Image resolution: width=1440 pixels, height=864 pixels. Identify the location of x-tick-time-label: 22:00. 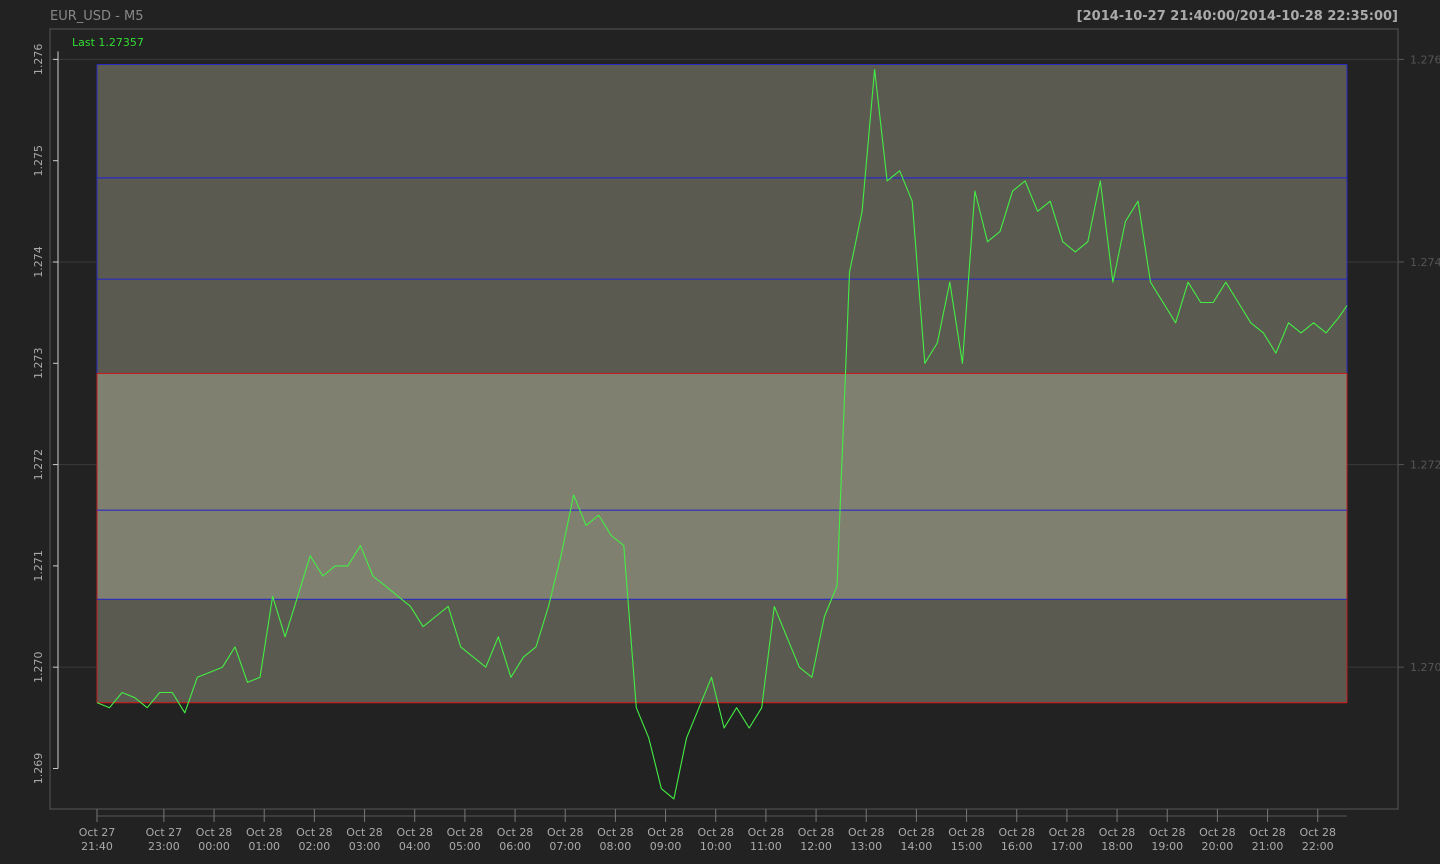
(1318, 846).